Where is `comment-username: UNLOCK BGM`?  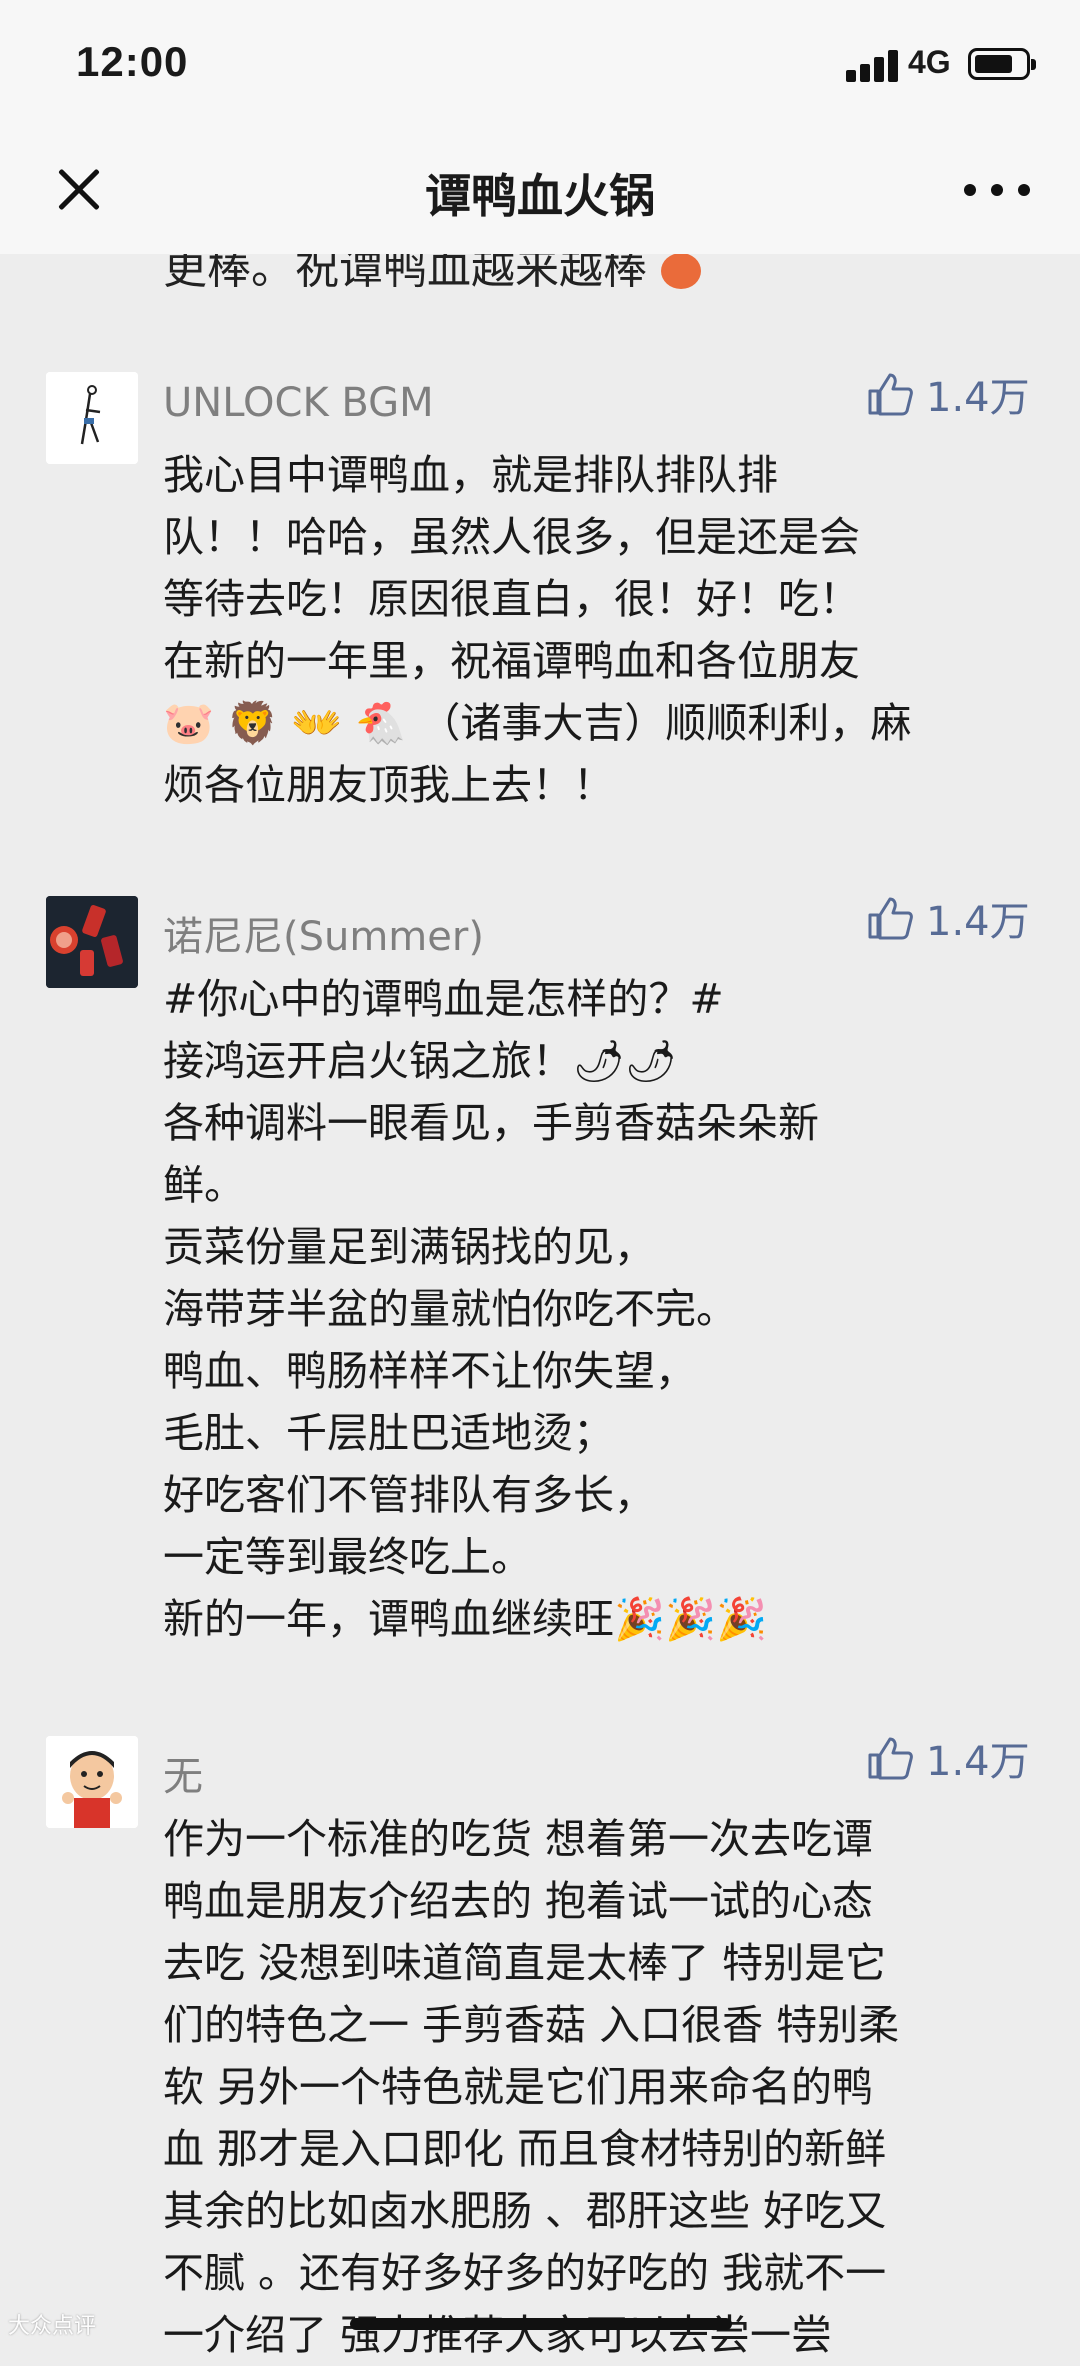
comment-username: UNLOCK BGM is located at coordinates (298, 403).